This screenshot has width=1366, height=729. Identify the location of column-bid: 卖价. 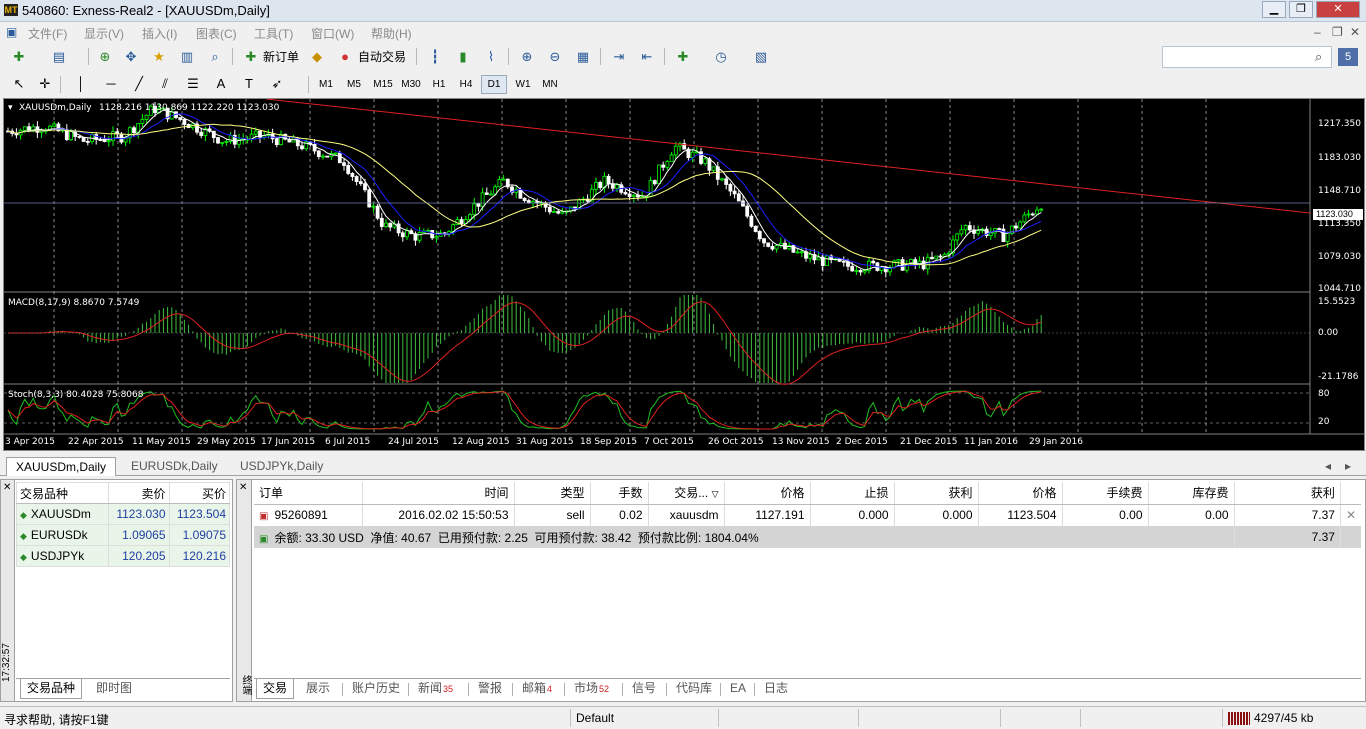
(139, 493).